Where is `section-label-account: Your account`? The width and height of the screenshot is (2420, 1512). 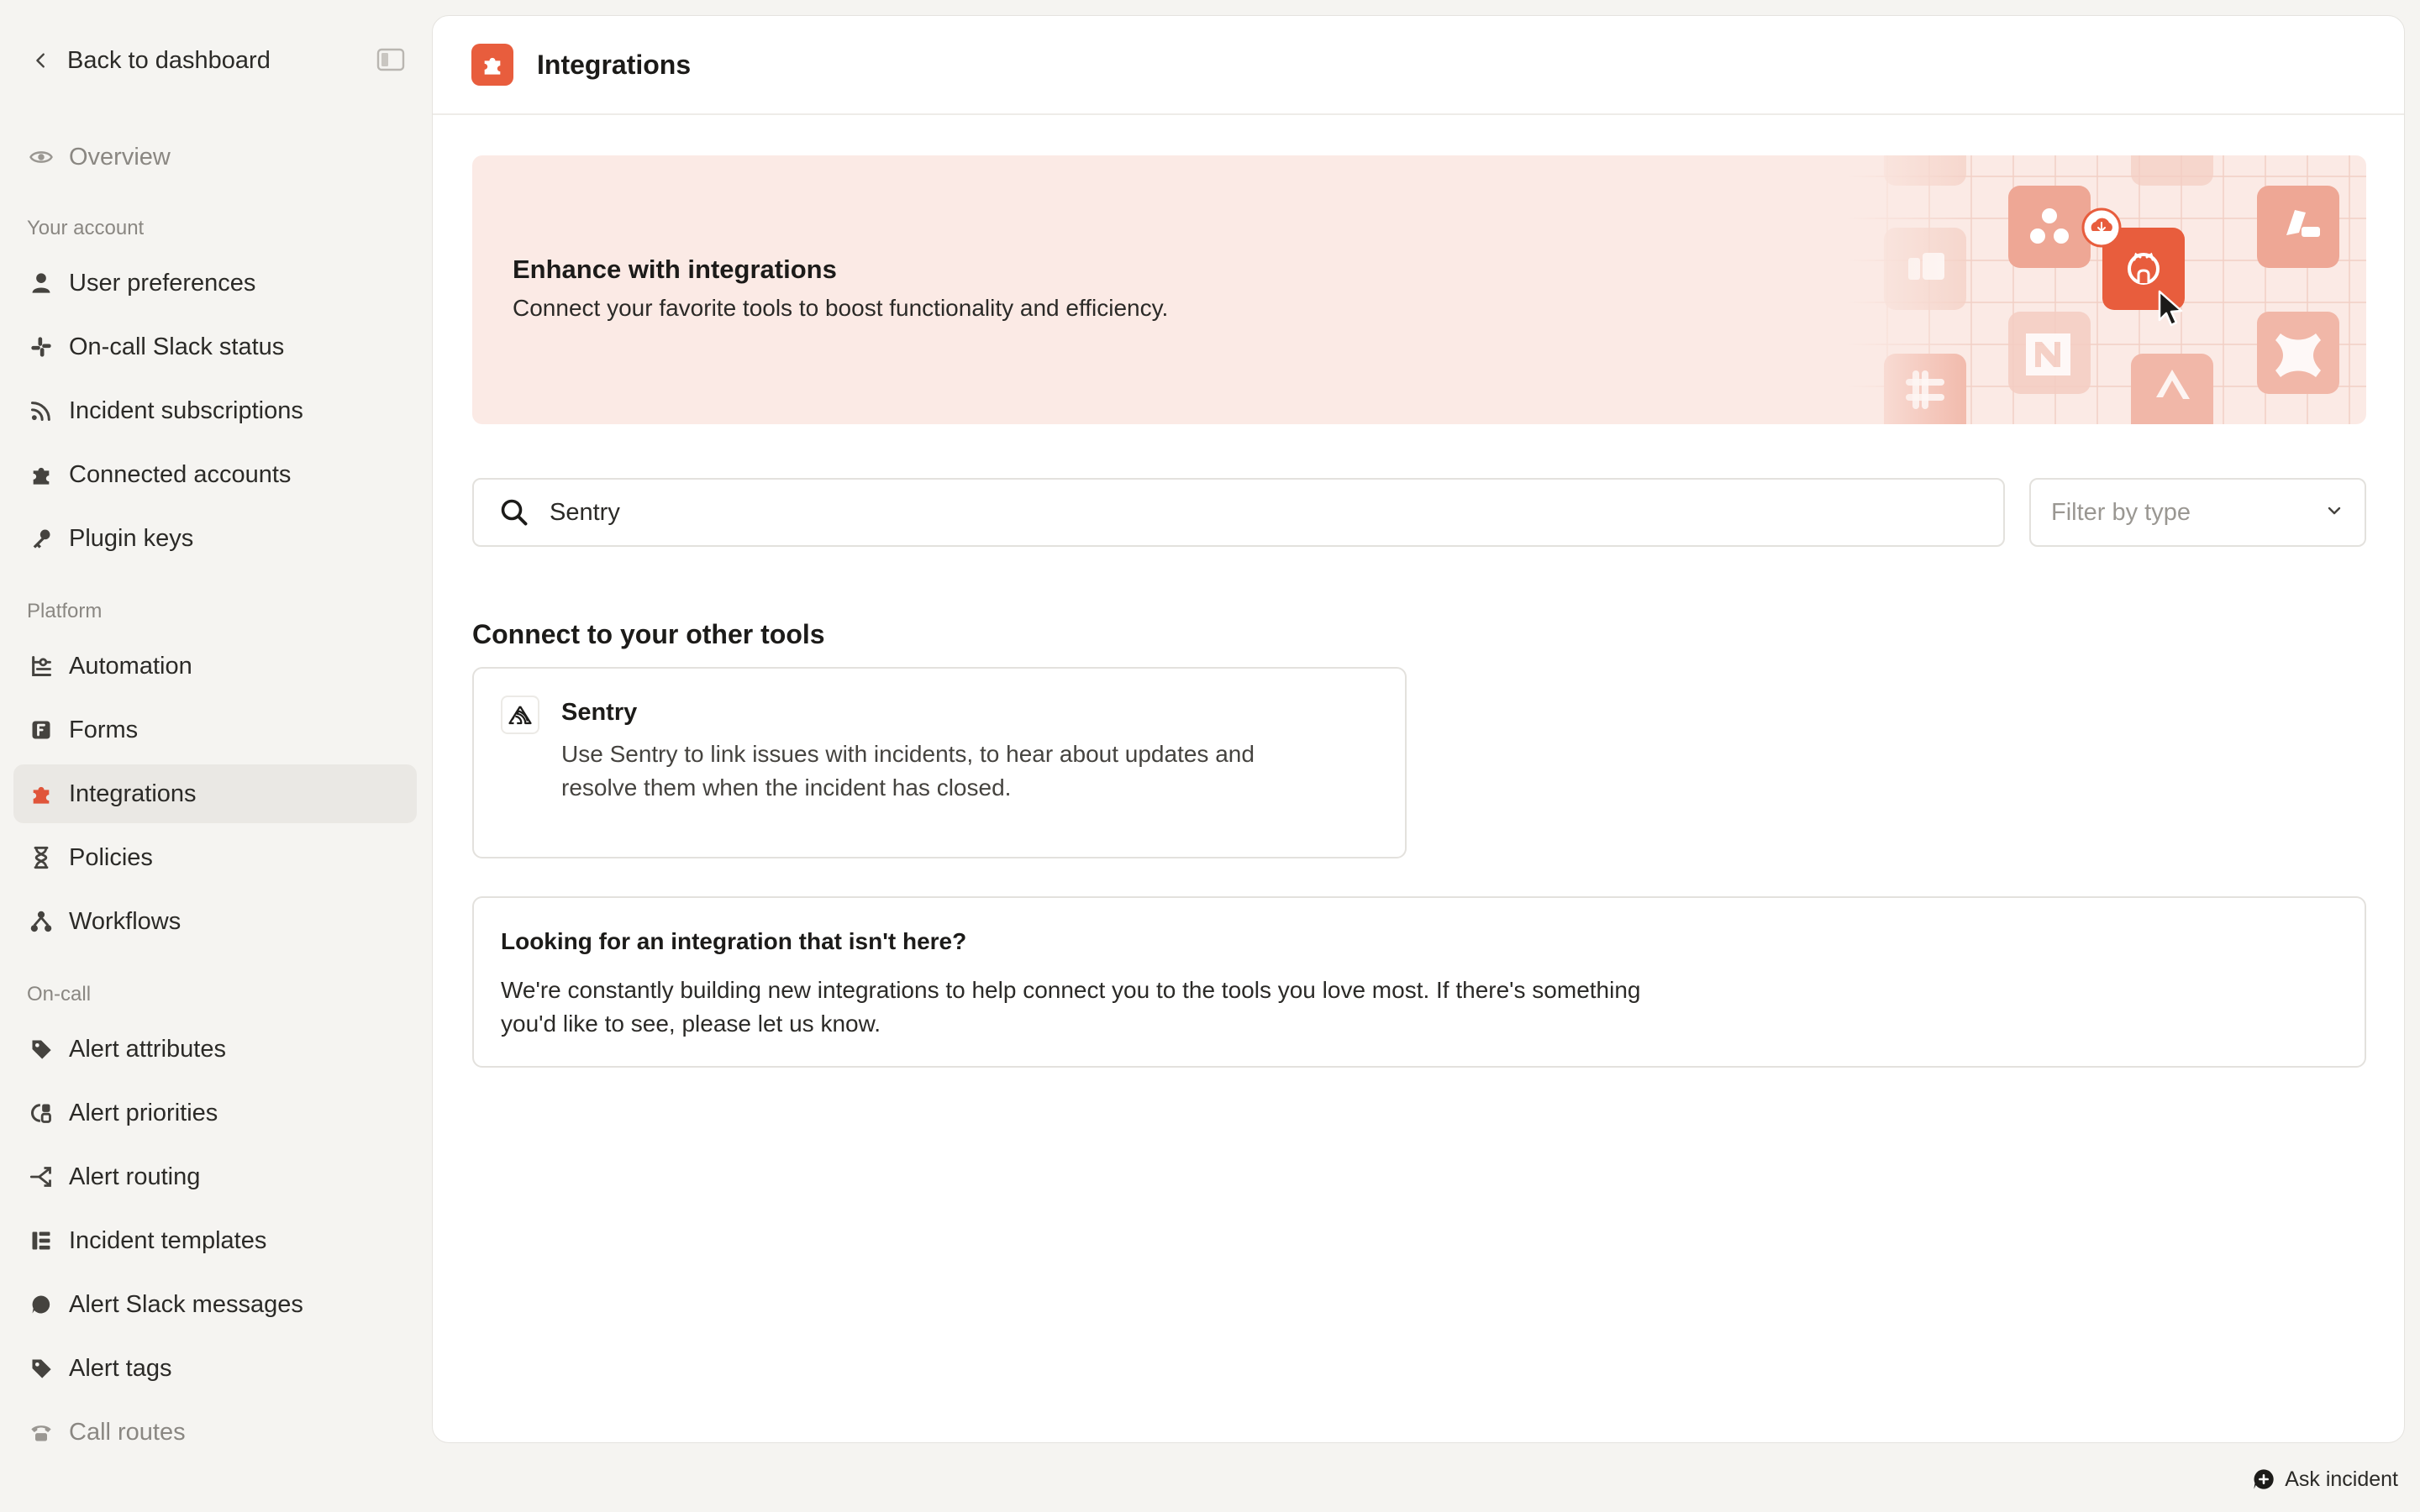 section-label-account: Your account is located at coordinates (86, 228).